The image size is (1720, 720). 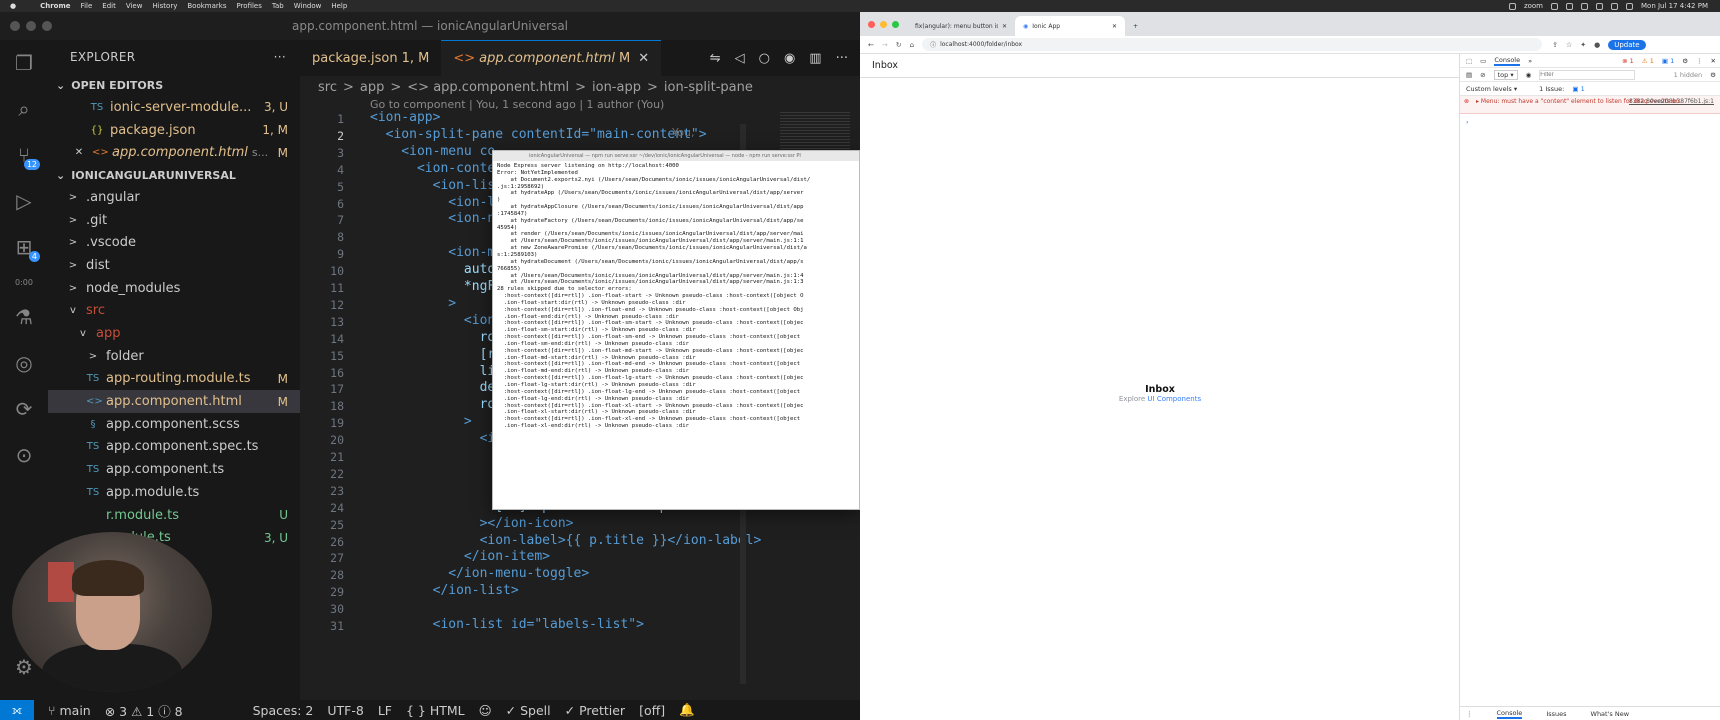 I want to click on menubar-profiles: Profiles, so click(x=248, y=6).